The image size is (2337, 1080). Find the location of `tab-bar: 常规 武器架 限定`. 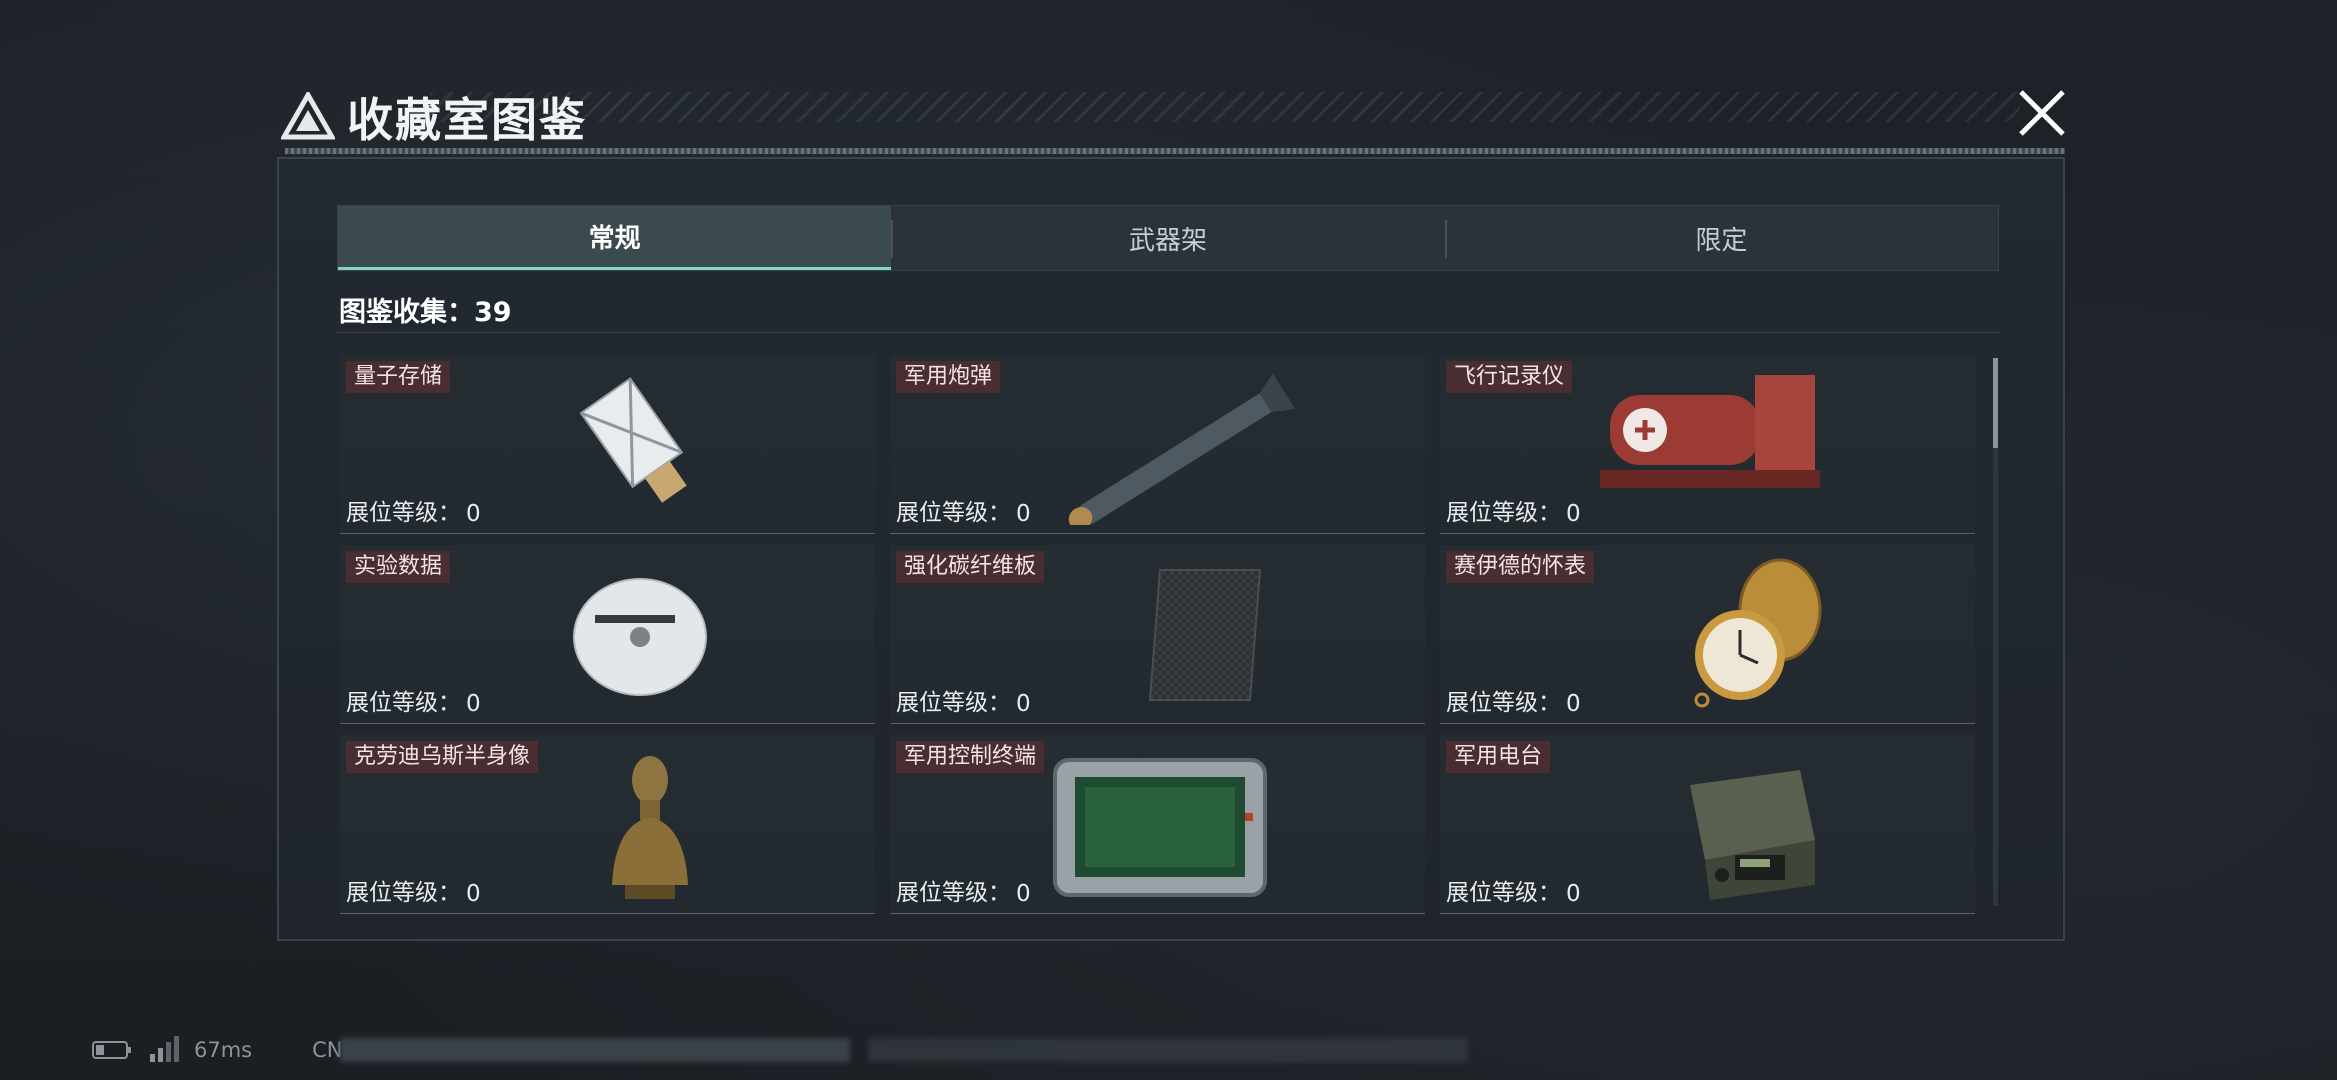

tab-bar: 常规 武器架 限定 is located at coordinates (1168, 238).